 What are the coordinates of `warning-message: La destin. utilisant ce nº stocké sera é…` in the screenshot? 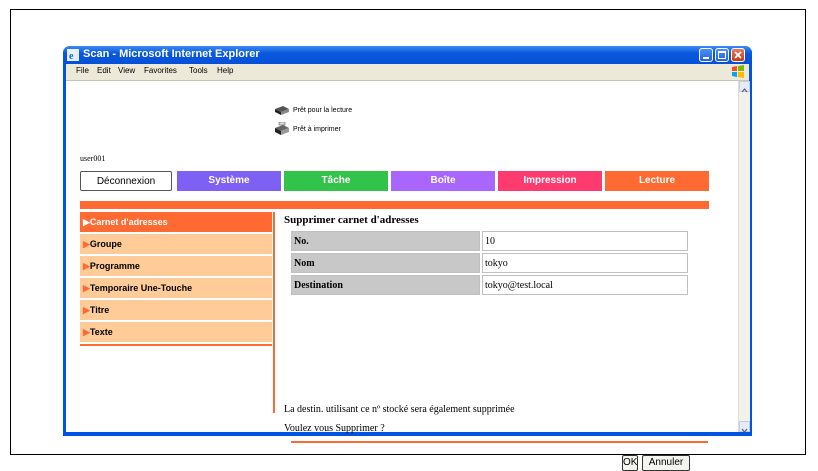 It's located at (399, 409).